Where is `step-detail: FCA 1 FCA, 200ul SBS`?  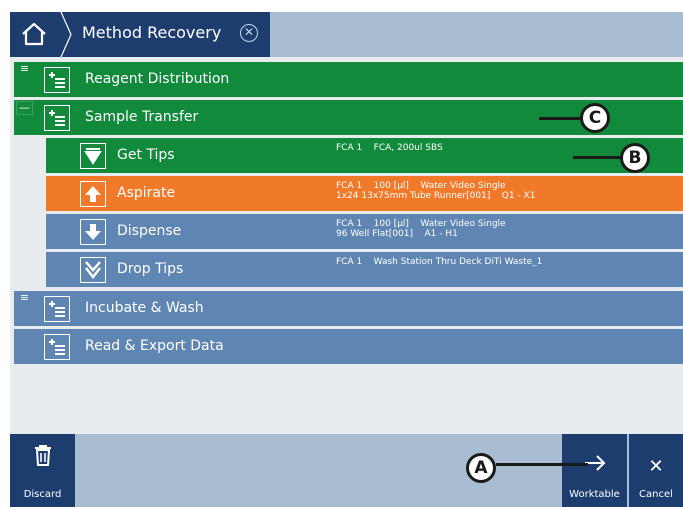 step-detail: FCA 1 FCA, 200ul SBS is located at coordinates (389, 148).